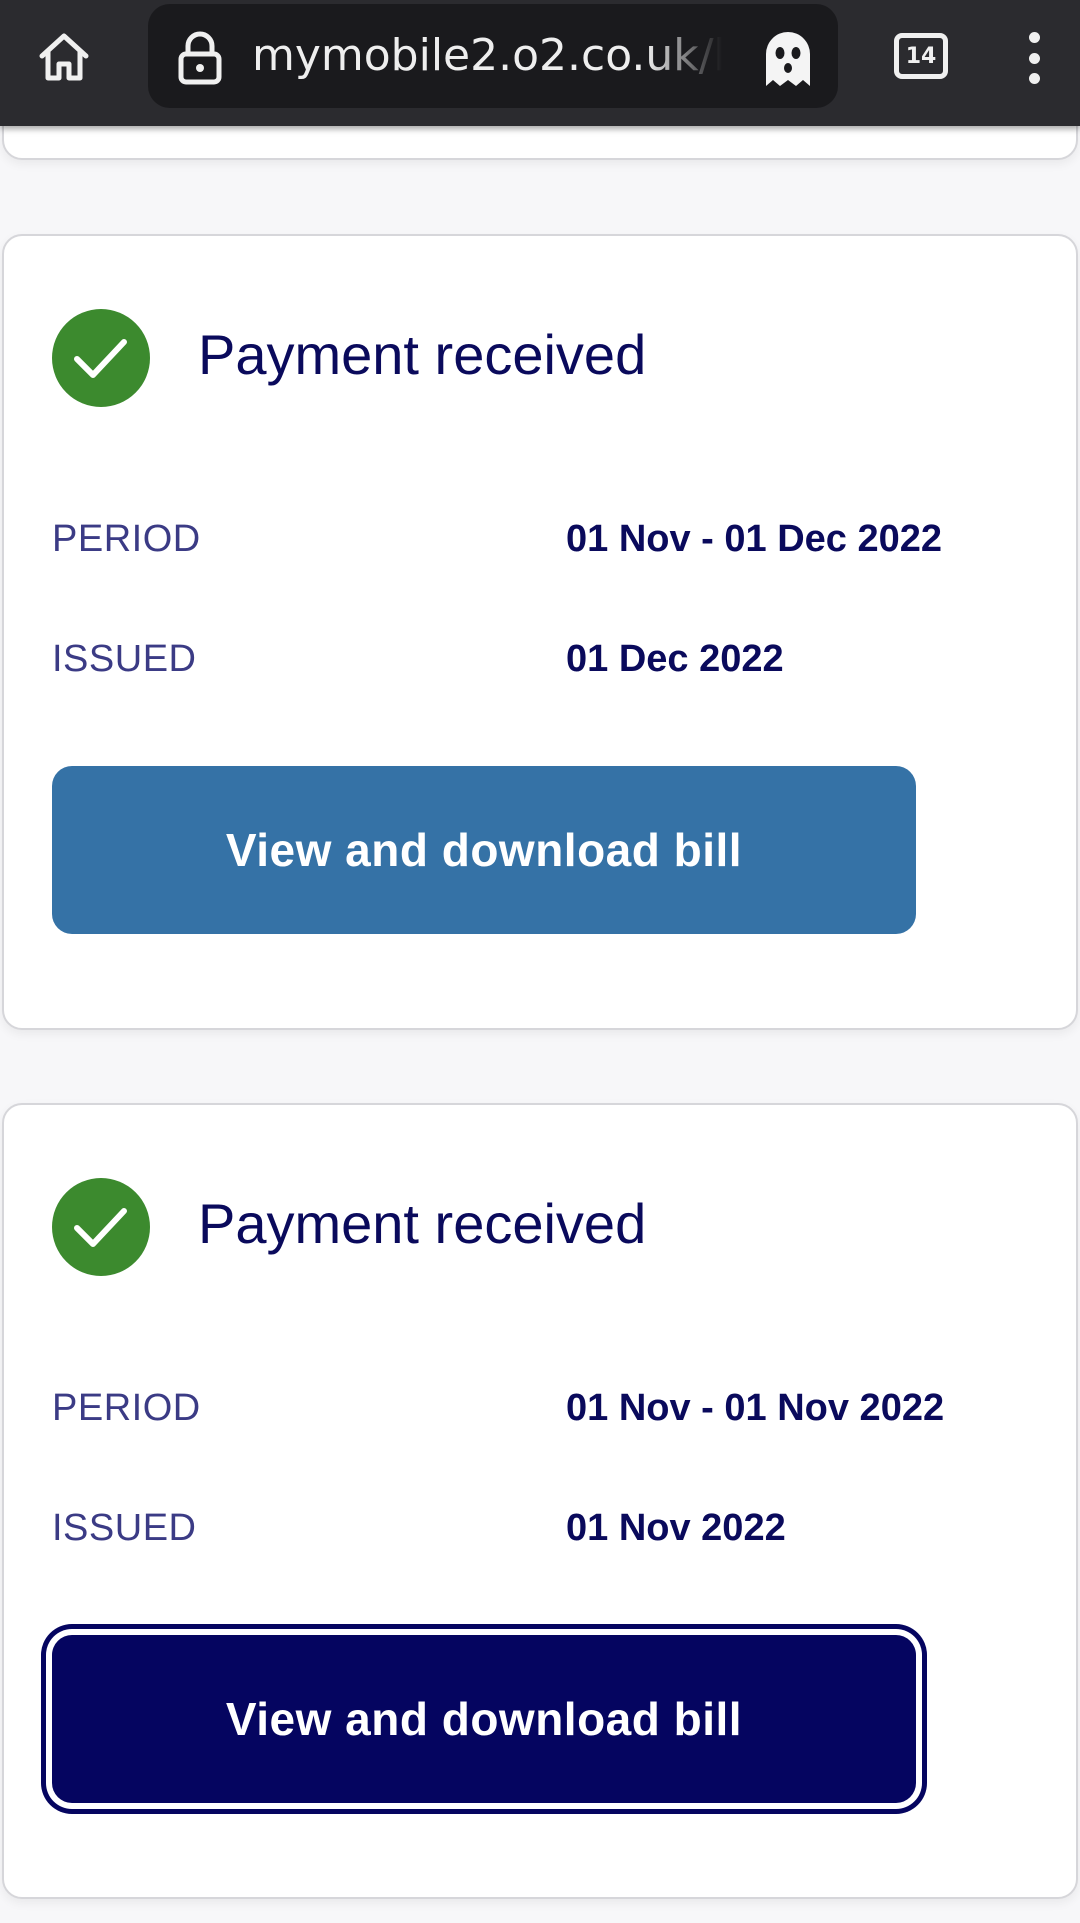  Describe the element at coordinates (755, 1408) in the screenshot. I see `period-value: 01 Nov - 01 Nov 2022` at that location.